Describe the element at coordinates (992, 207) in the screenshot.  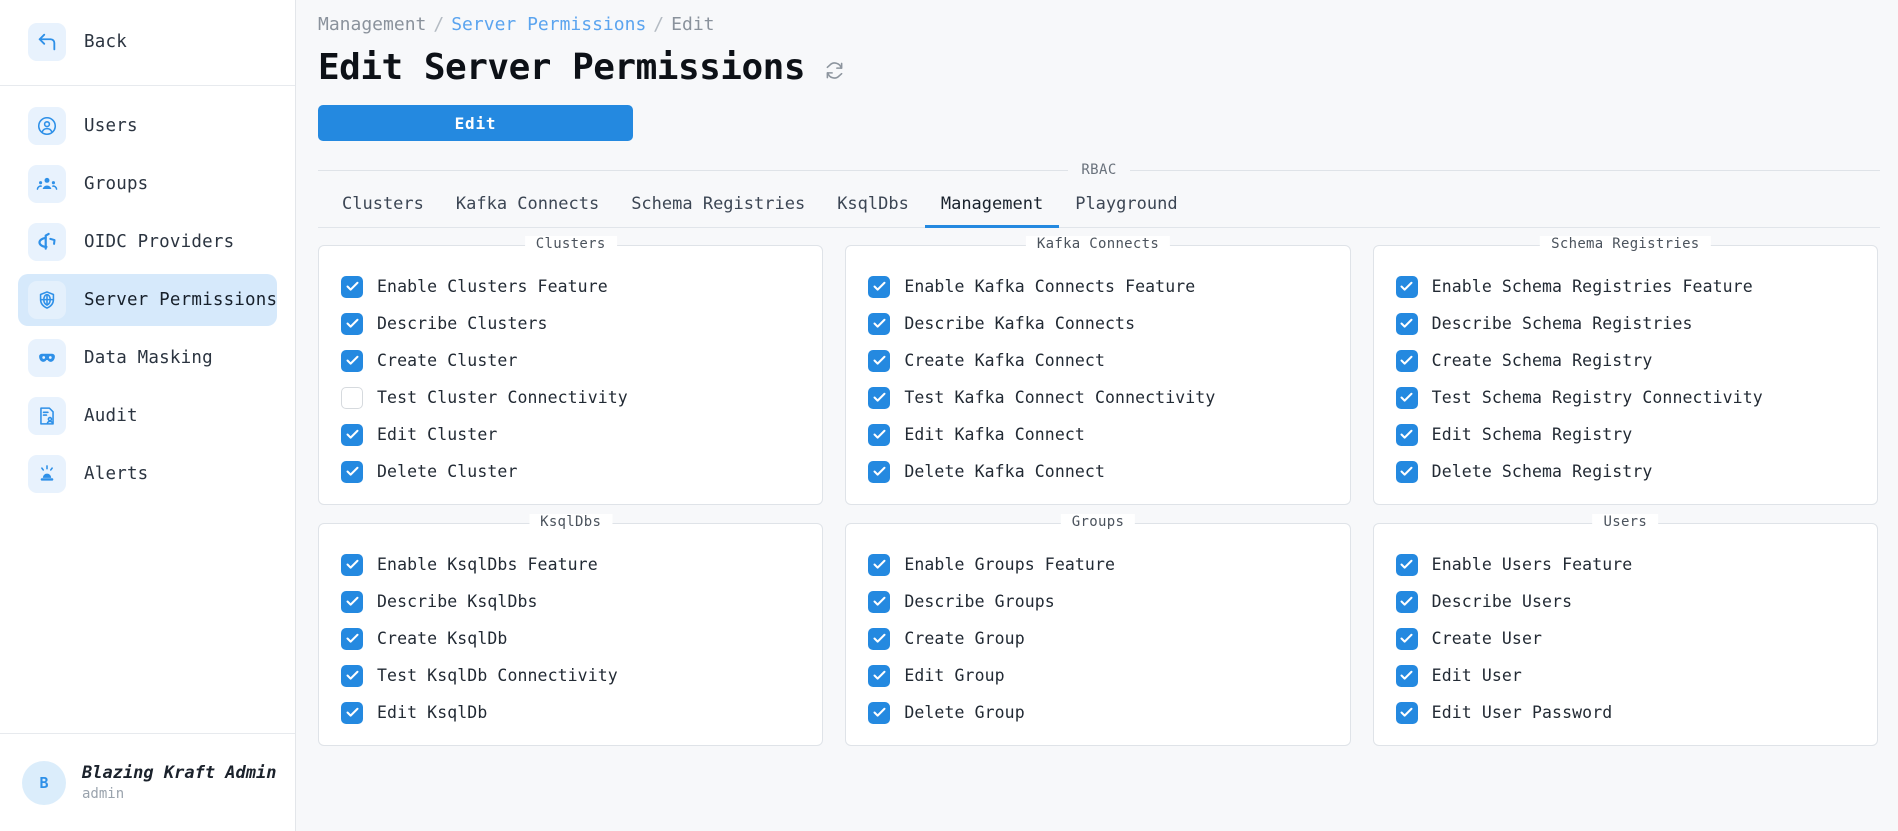
I see `tab-management: Management` at that location.